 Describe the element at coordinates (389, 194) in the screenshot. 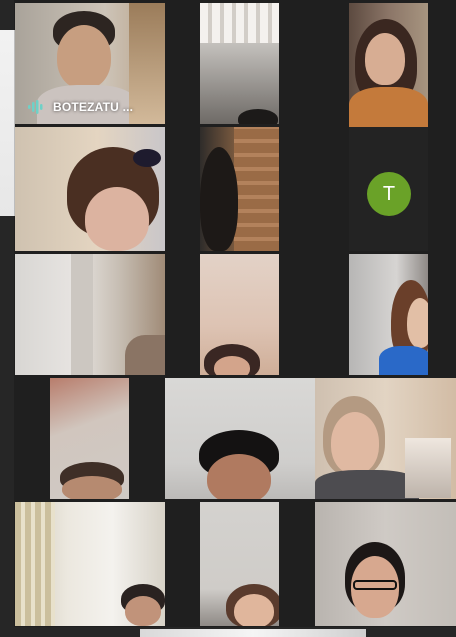

I see `participant-avatar: T` at that location.